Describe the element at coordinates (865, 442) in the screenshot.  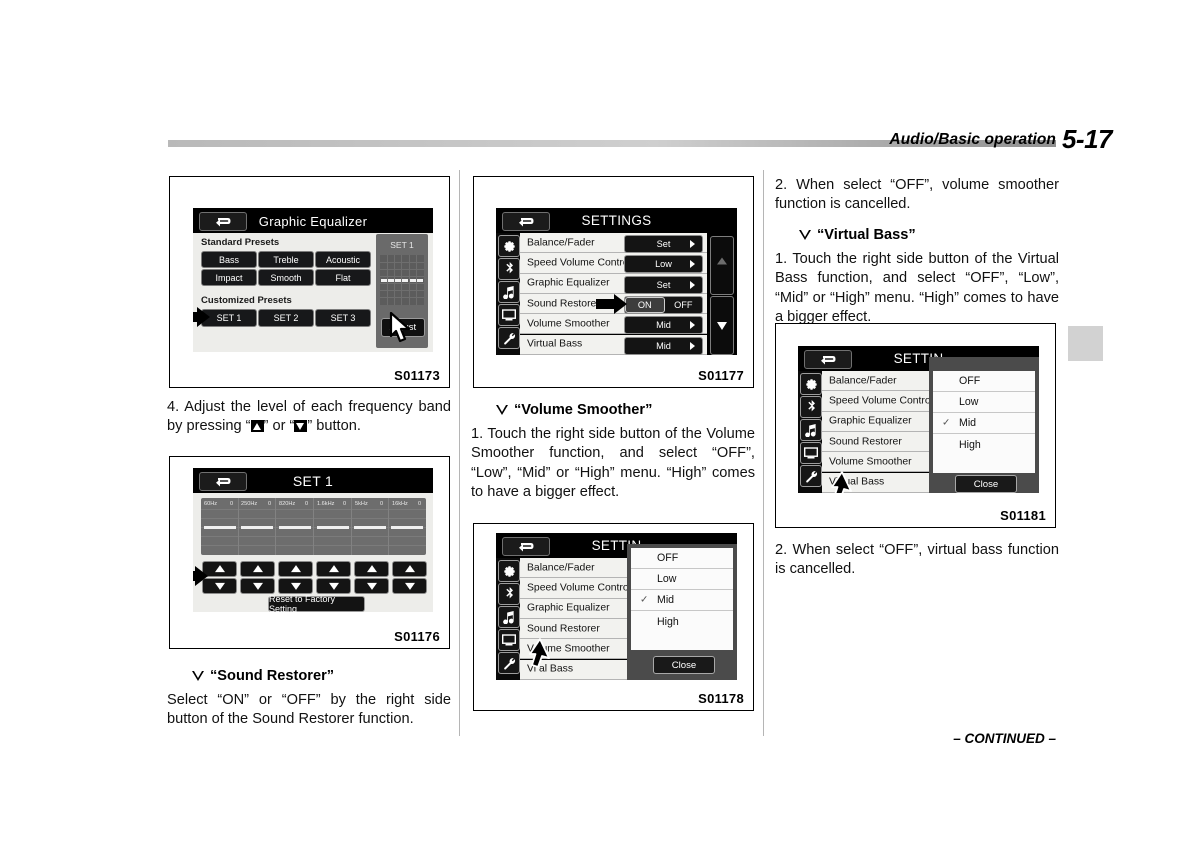
I see `row-label: Sound Restorer` at that location.